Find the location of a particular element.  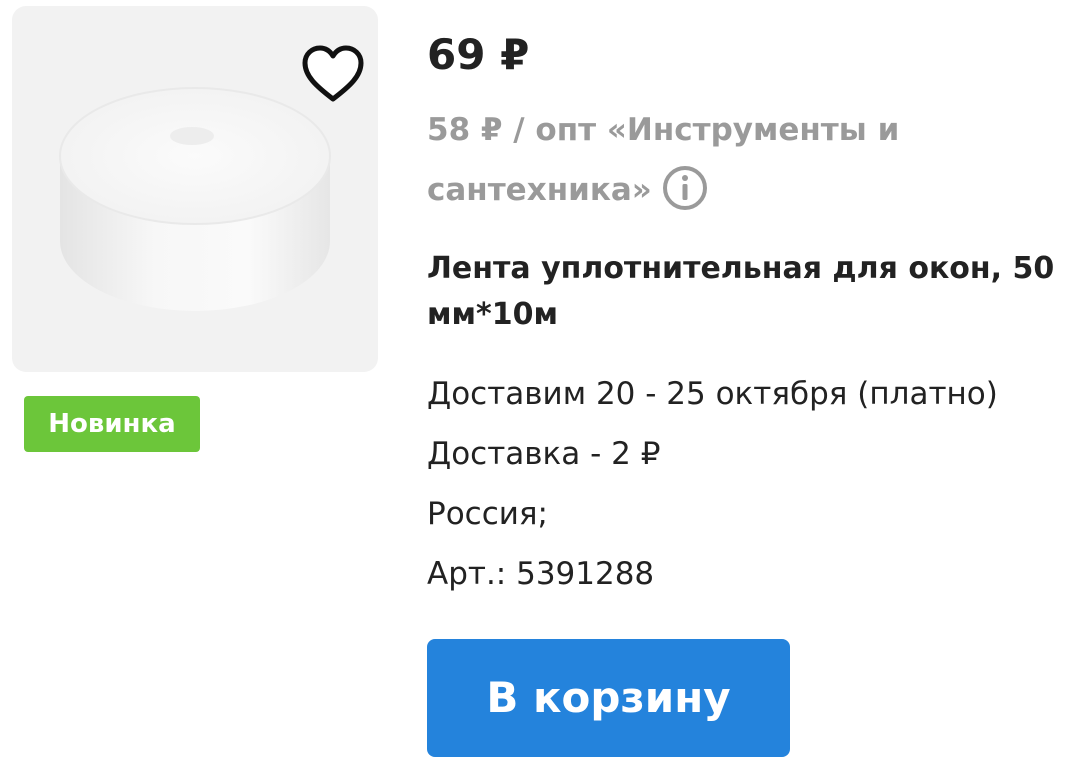

heart-icon is located at coordinates (333, 75).